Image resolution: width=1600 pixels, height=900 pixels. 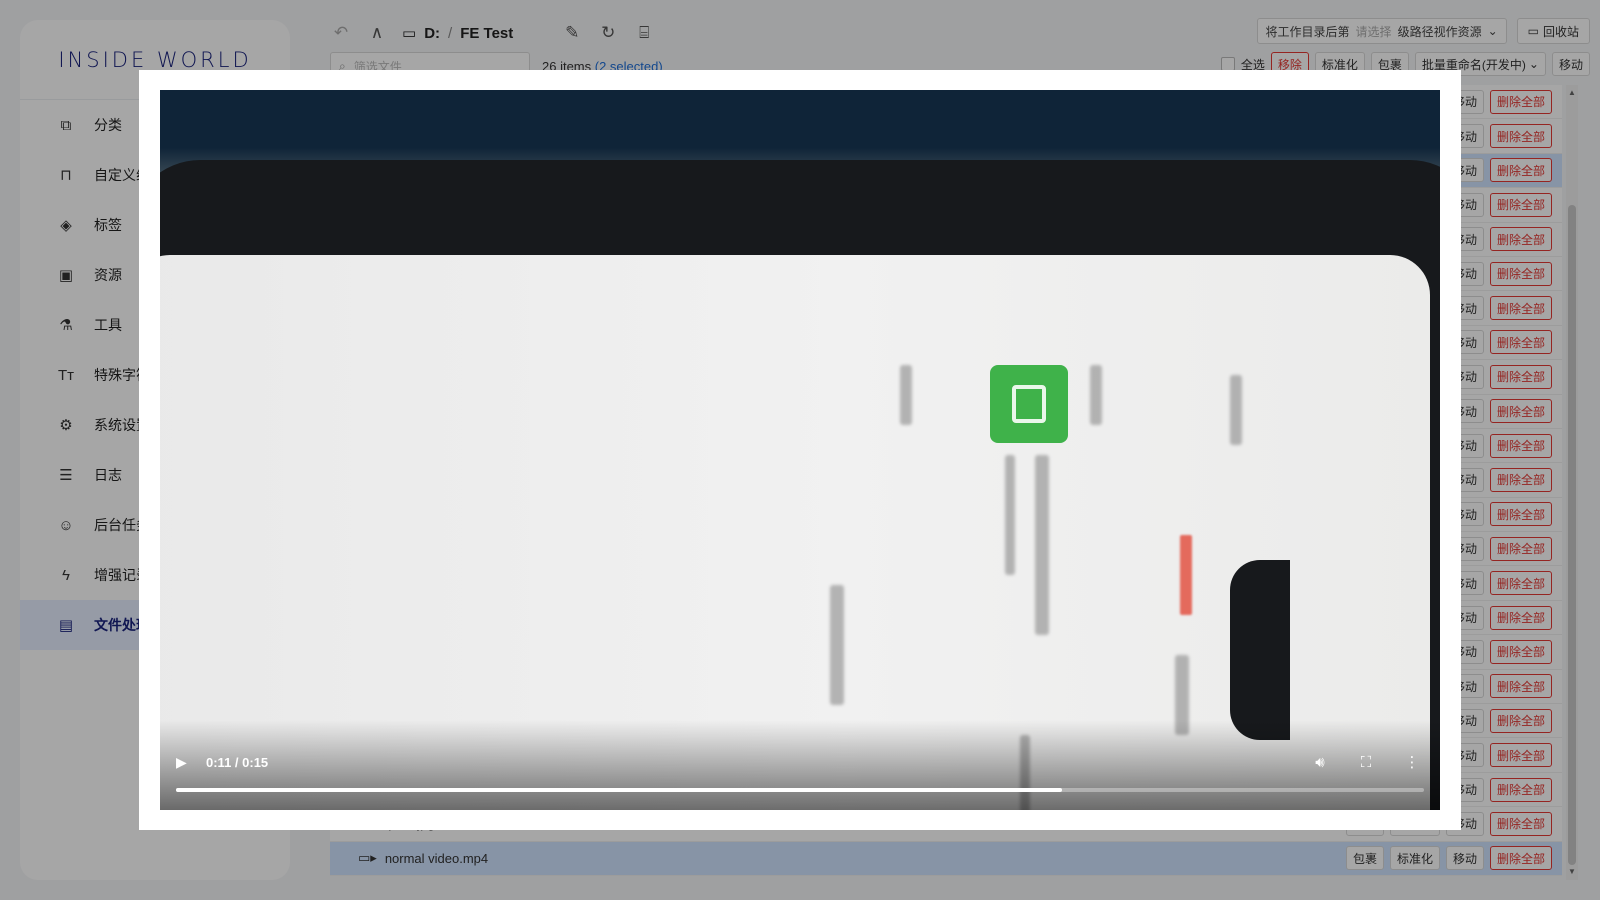 What do you see at coordinates (619, 790) in the screenshot?
I see `video-progress-fill` at bounding box center [619, 790].